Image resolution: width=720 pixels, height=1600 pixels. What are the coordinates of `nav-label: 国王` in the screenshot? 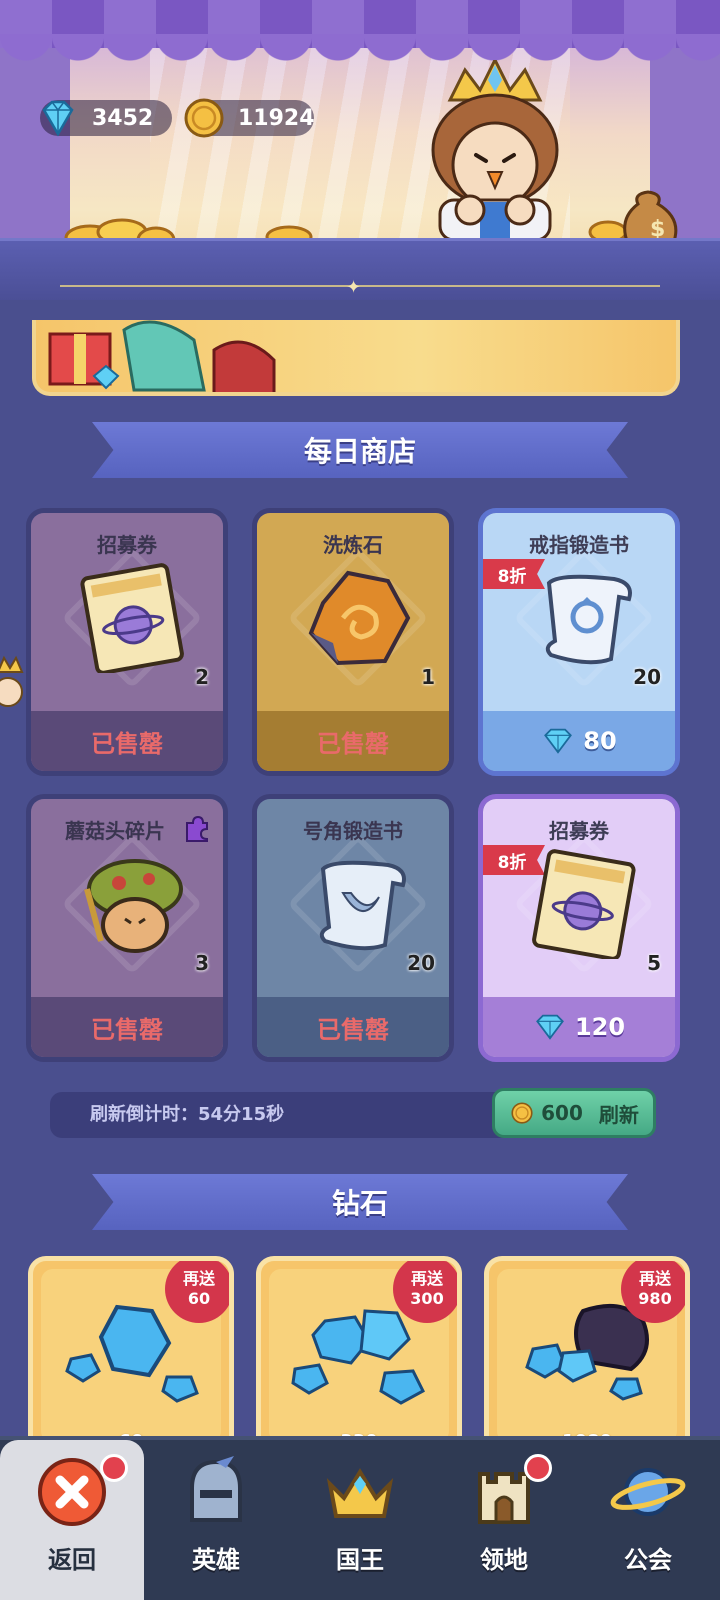 It's located at (360, 1560).